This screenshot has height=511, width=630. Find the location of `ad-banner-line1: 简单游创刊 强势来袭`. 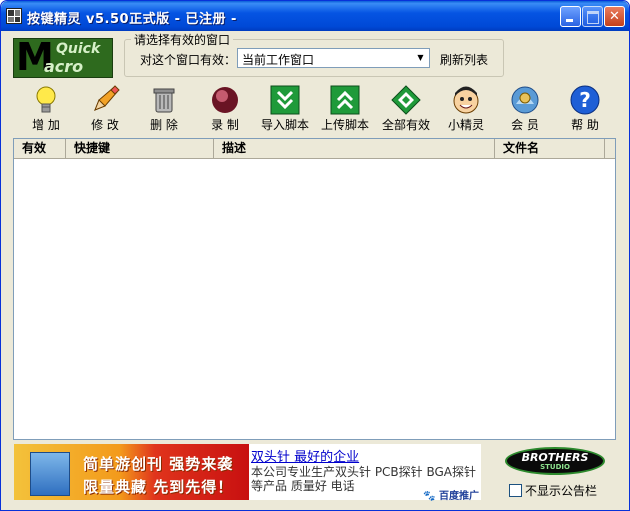

ad-banner-line1: 简单游创刊 强势来袭 is located at coordinates (158, 464).